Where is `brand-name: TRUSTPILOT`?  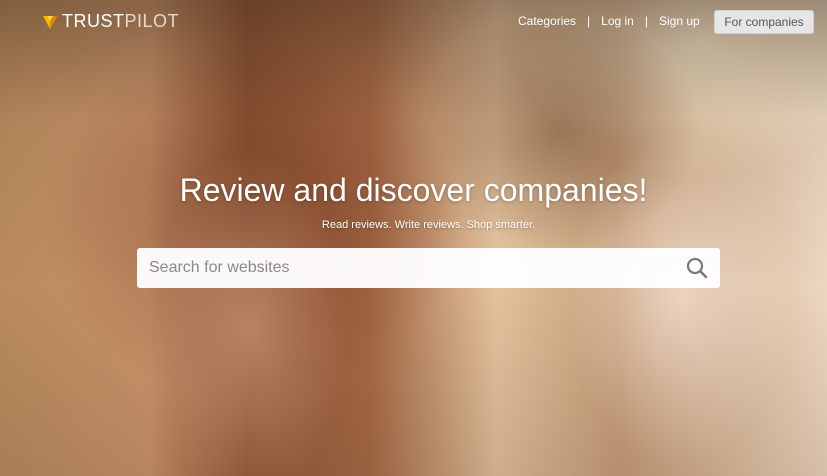 brand-name: TRUSTPILOT is located at coordinates (120, 21).